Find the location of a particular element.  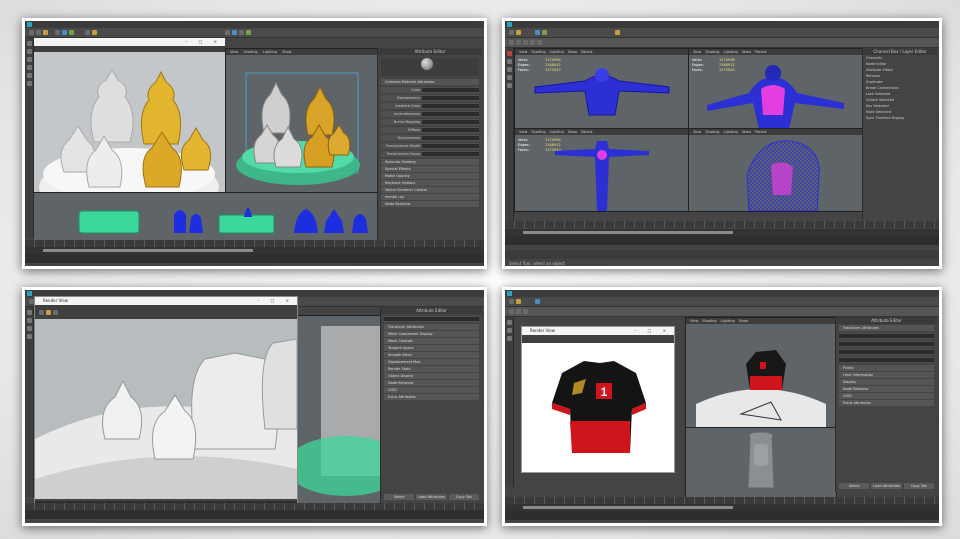

select-mode-icon is located at coordinates (57, 32).